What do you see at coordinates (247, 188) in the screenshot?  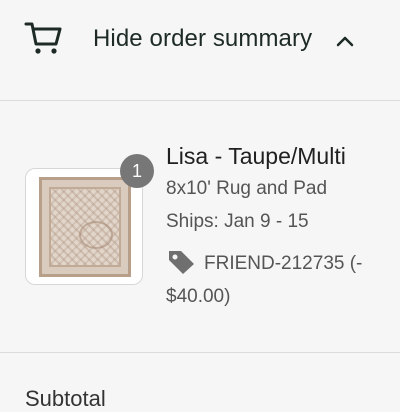 I see `product-variant: 8x10' Rug and Pad` at bounding box center [247, 188].